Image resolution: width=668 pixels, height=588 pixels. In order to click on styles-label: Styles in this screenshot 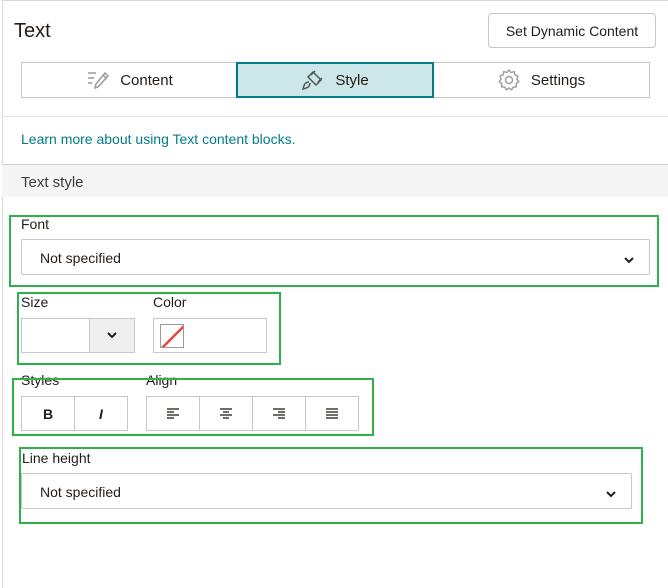, I will do `click(40, 380)`.